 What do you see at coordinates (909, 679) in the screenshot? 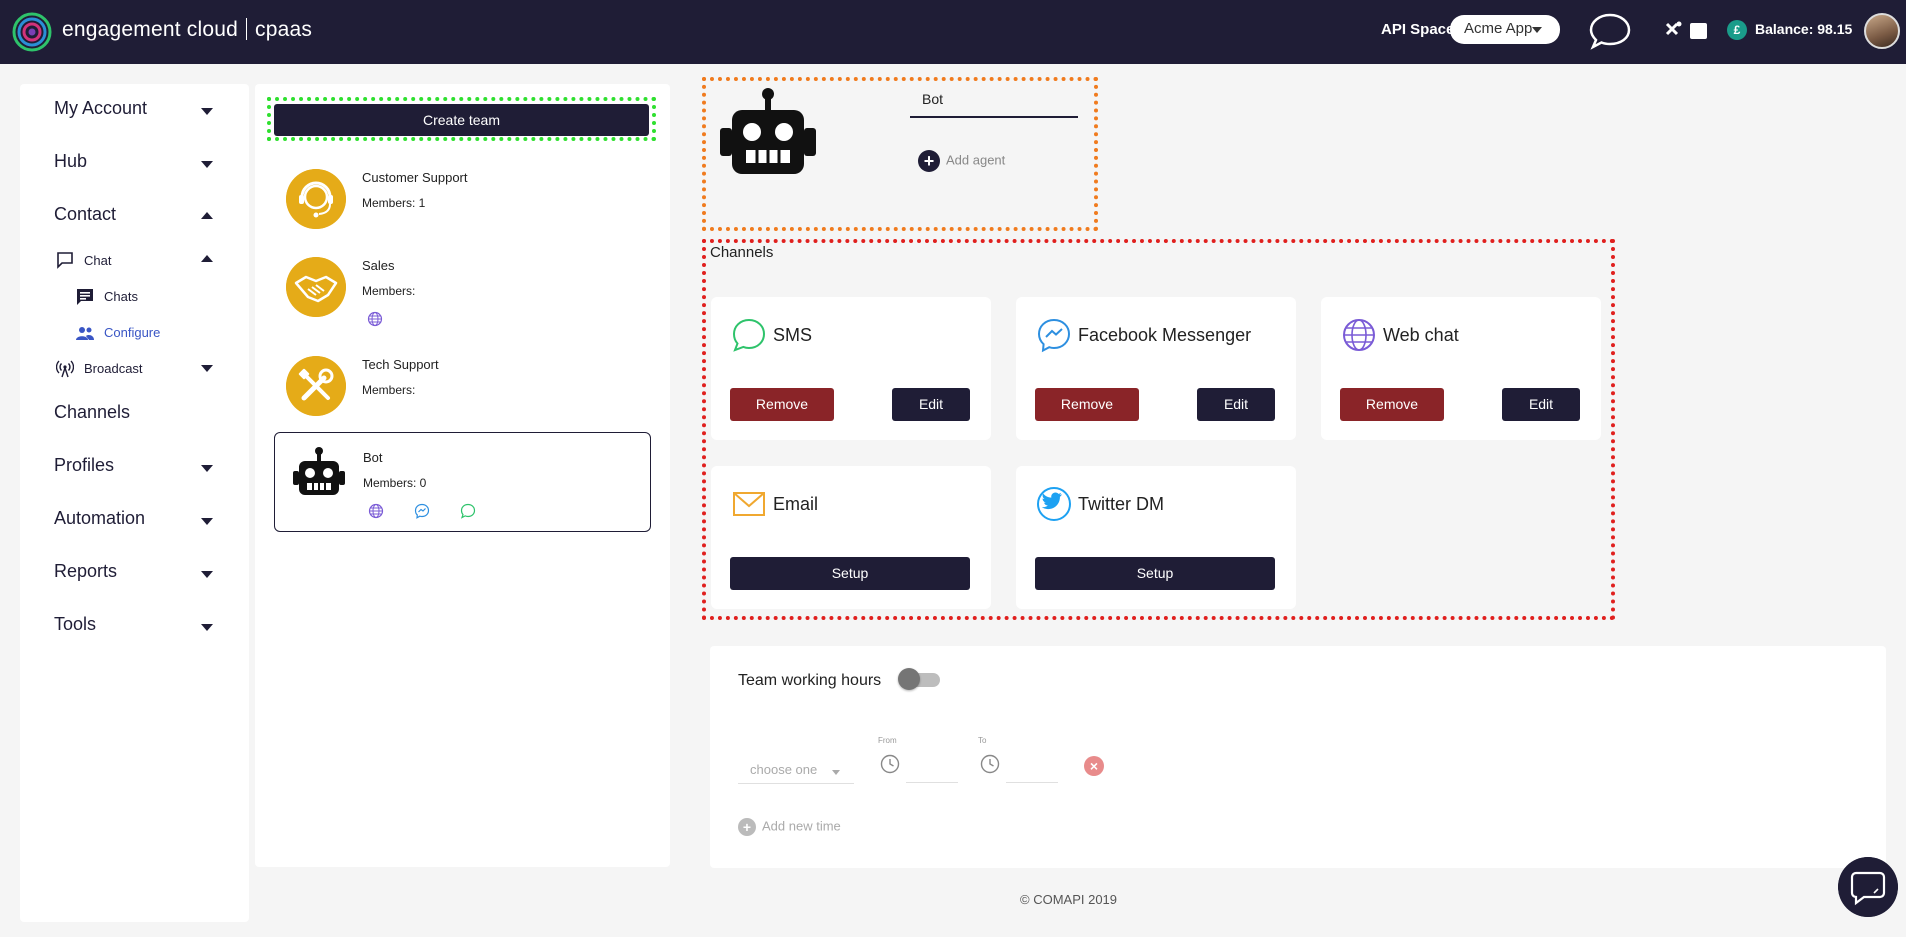
I see `toggle-knob` at bounding box center [909, 679].